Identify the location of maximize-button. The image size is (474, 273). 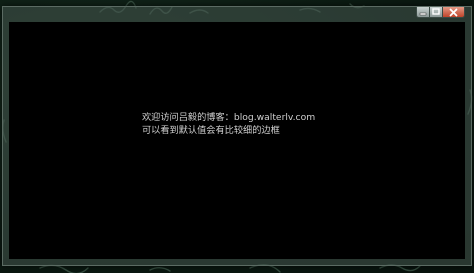
(436, 12).